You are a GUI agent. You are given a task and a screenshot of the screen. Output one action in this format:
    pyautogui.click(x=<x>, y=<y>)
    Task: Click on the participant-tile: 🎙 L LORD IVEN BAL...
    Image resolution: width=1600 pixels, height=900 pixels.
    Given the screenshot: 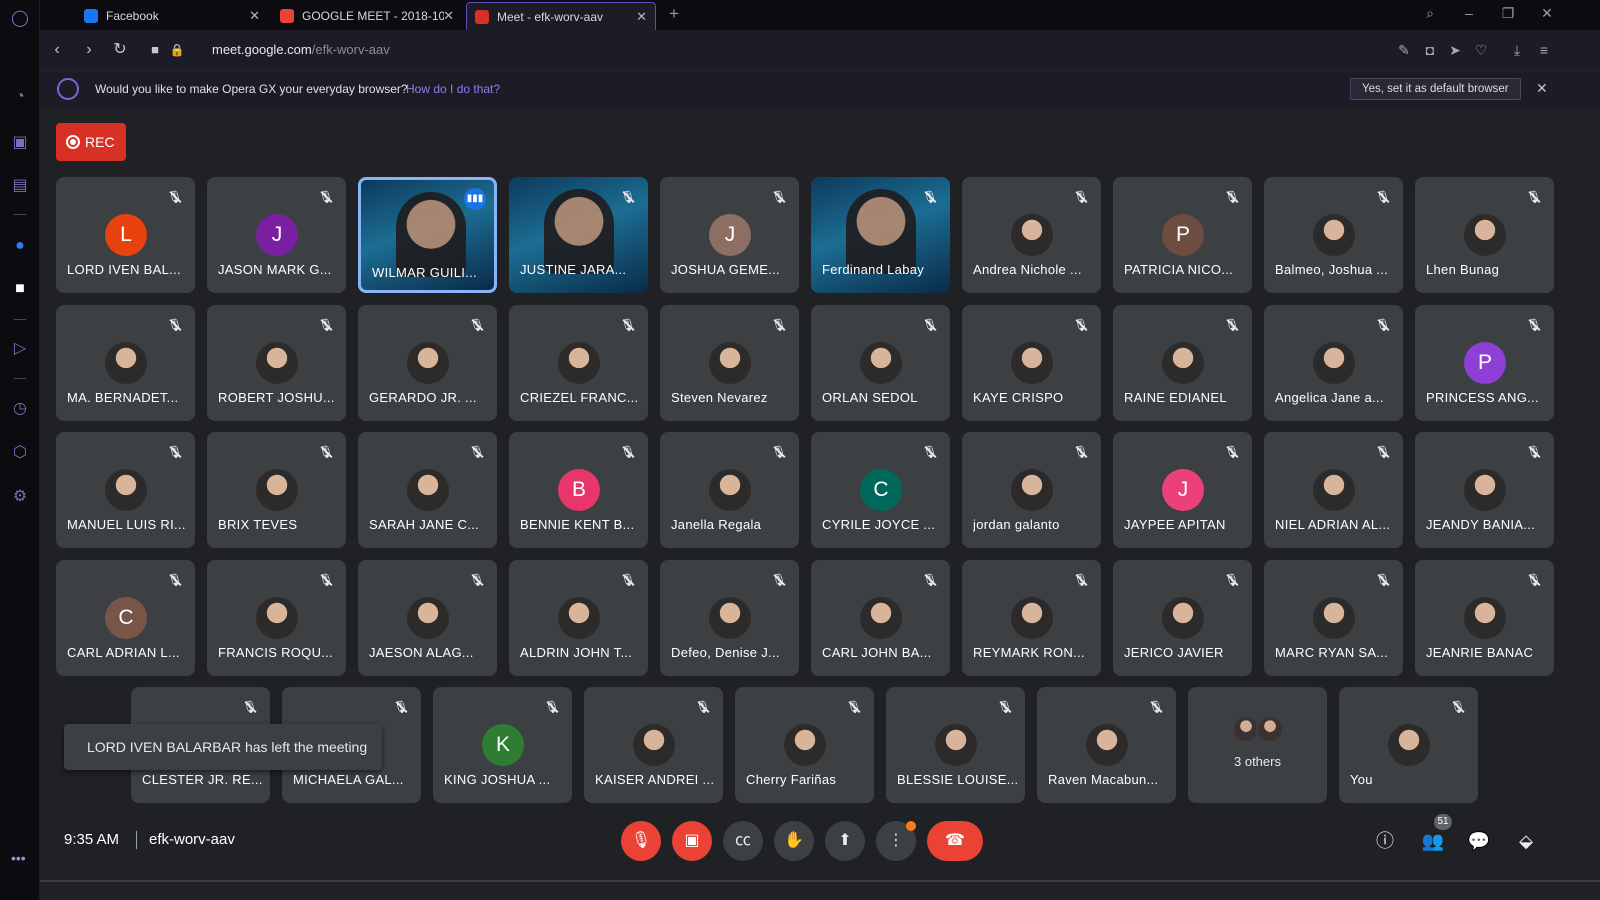 What is the action you would take?
    pyautogui.click(x=125, y=235)
    